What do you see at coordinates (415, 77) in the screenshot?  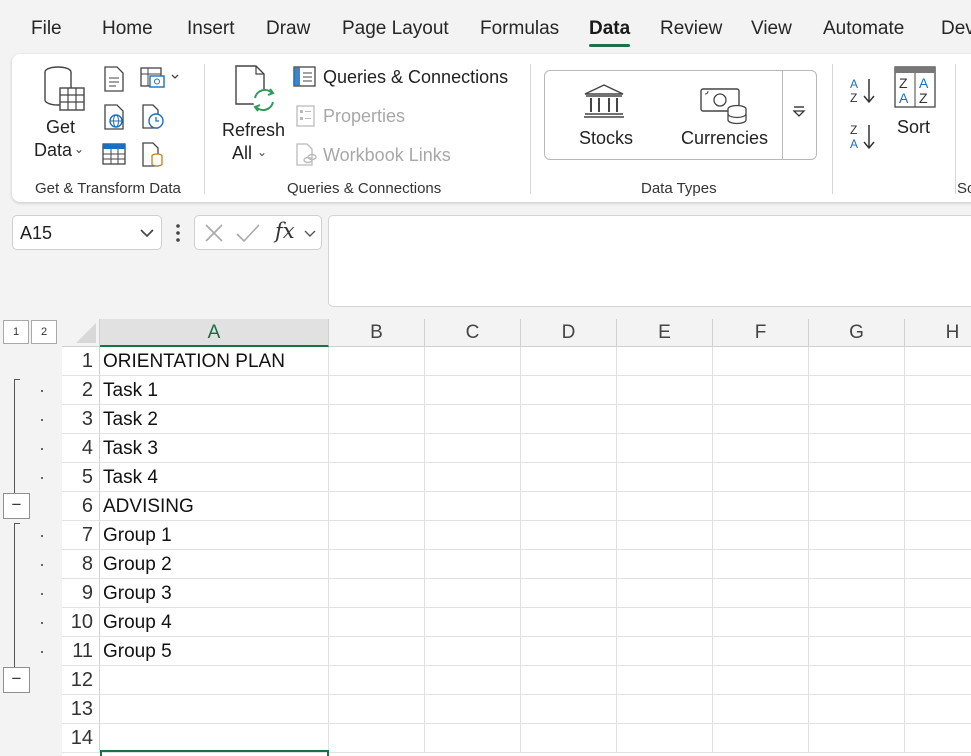 I see `queries-connections-button: Queries & Connections` at bounding box center [415, 77].